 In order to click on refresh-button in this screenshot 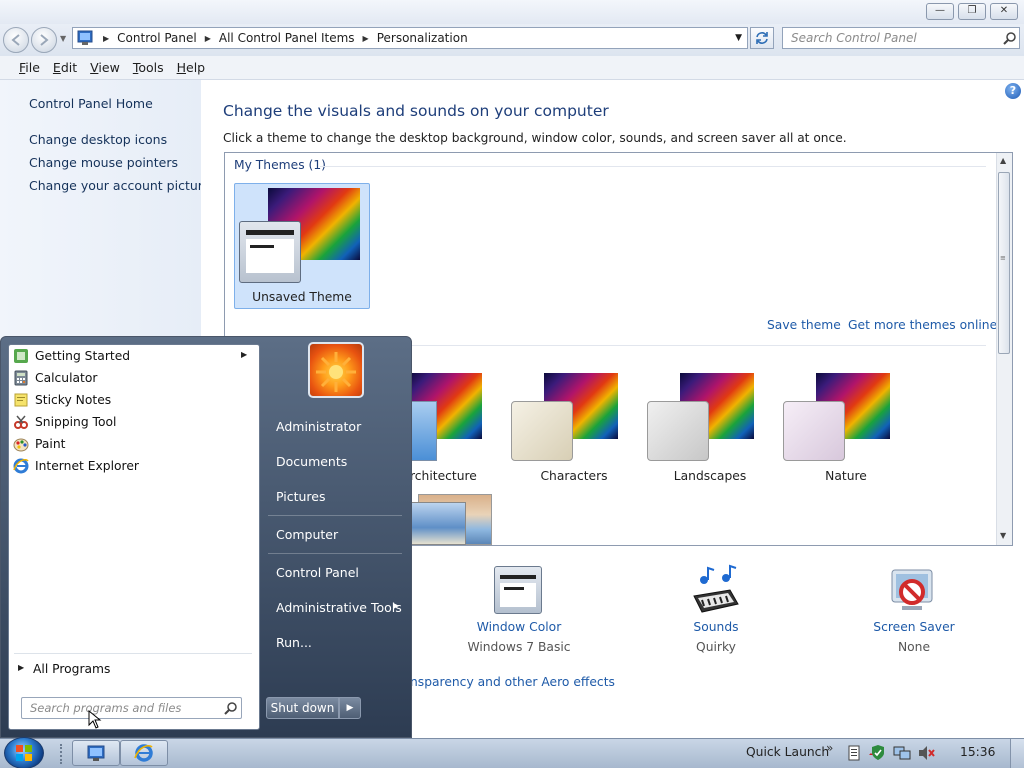, I will do `click(762, 38)`.